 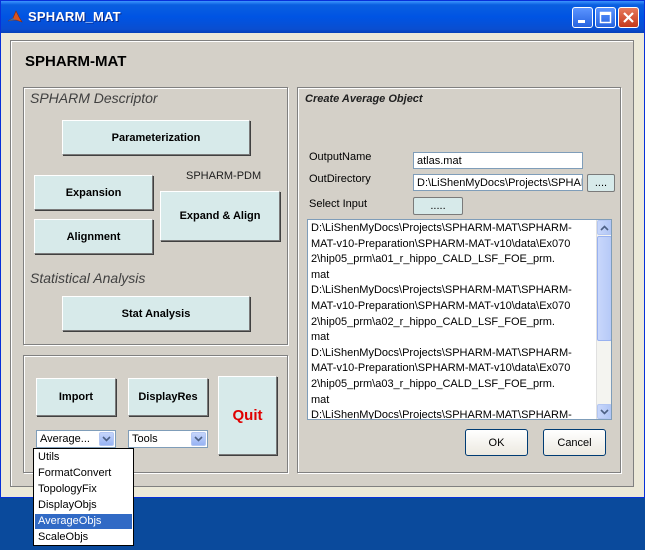 What do you see at coordinates (364, 99) in the screenshot?
I see `create-average-title: Create Average Object` at bounding box center [364, 99].